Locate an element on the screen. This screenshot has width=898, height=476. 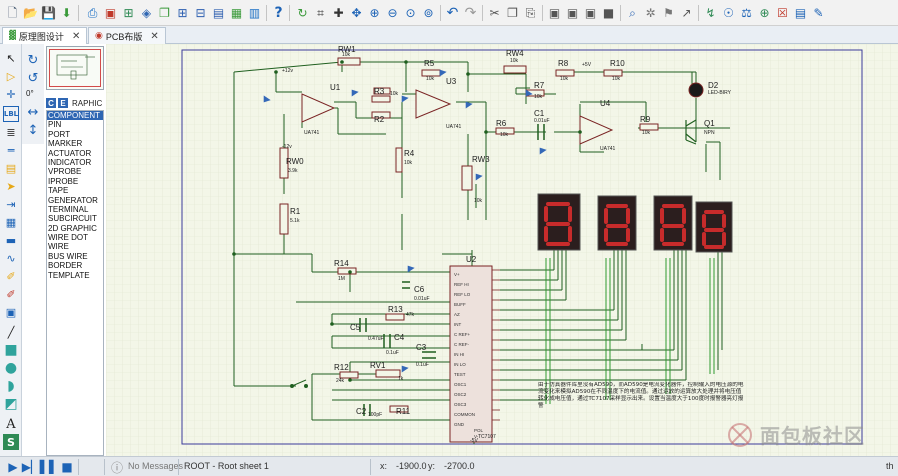
list-item: TAPE is located at coordinates (75, 190).